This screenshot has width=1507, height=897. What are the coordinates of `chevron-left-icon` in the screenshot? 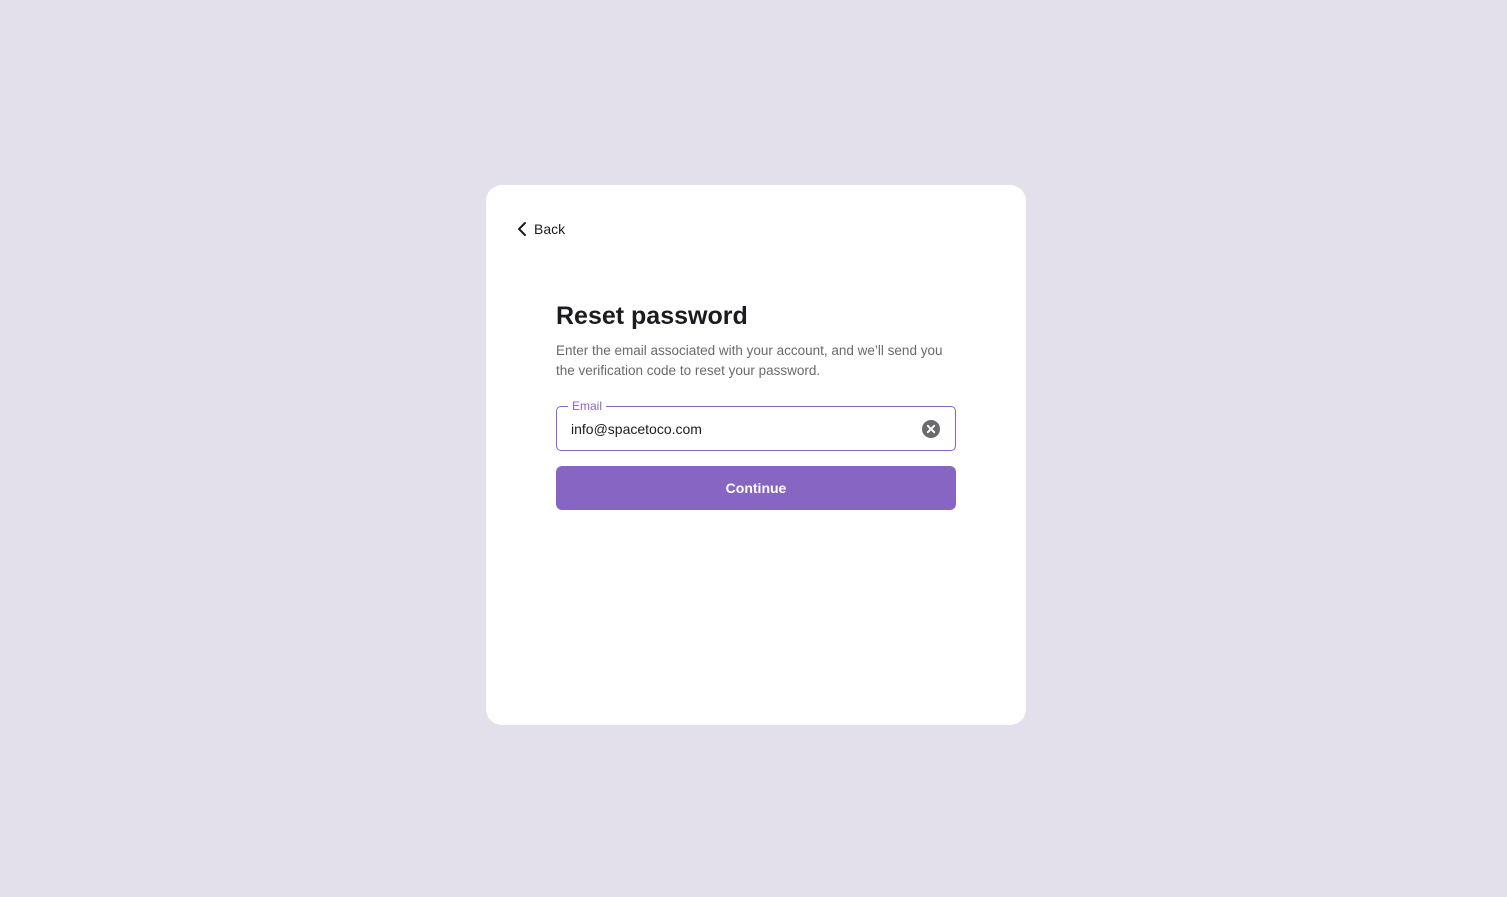 It's located at (522, 229).